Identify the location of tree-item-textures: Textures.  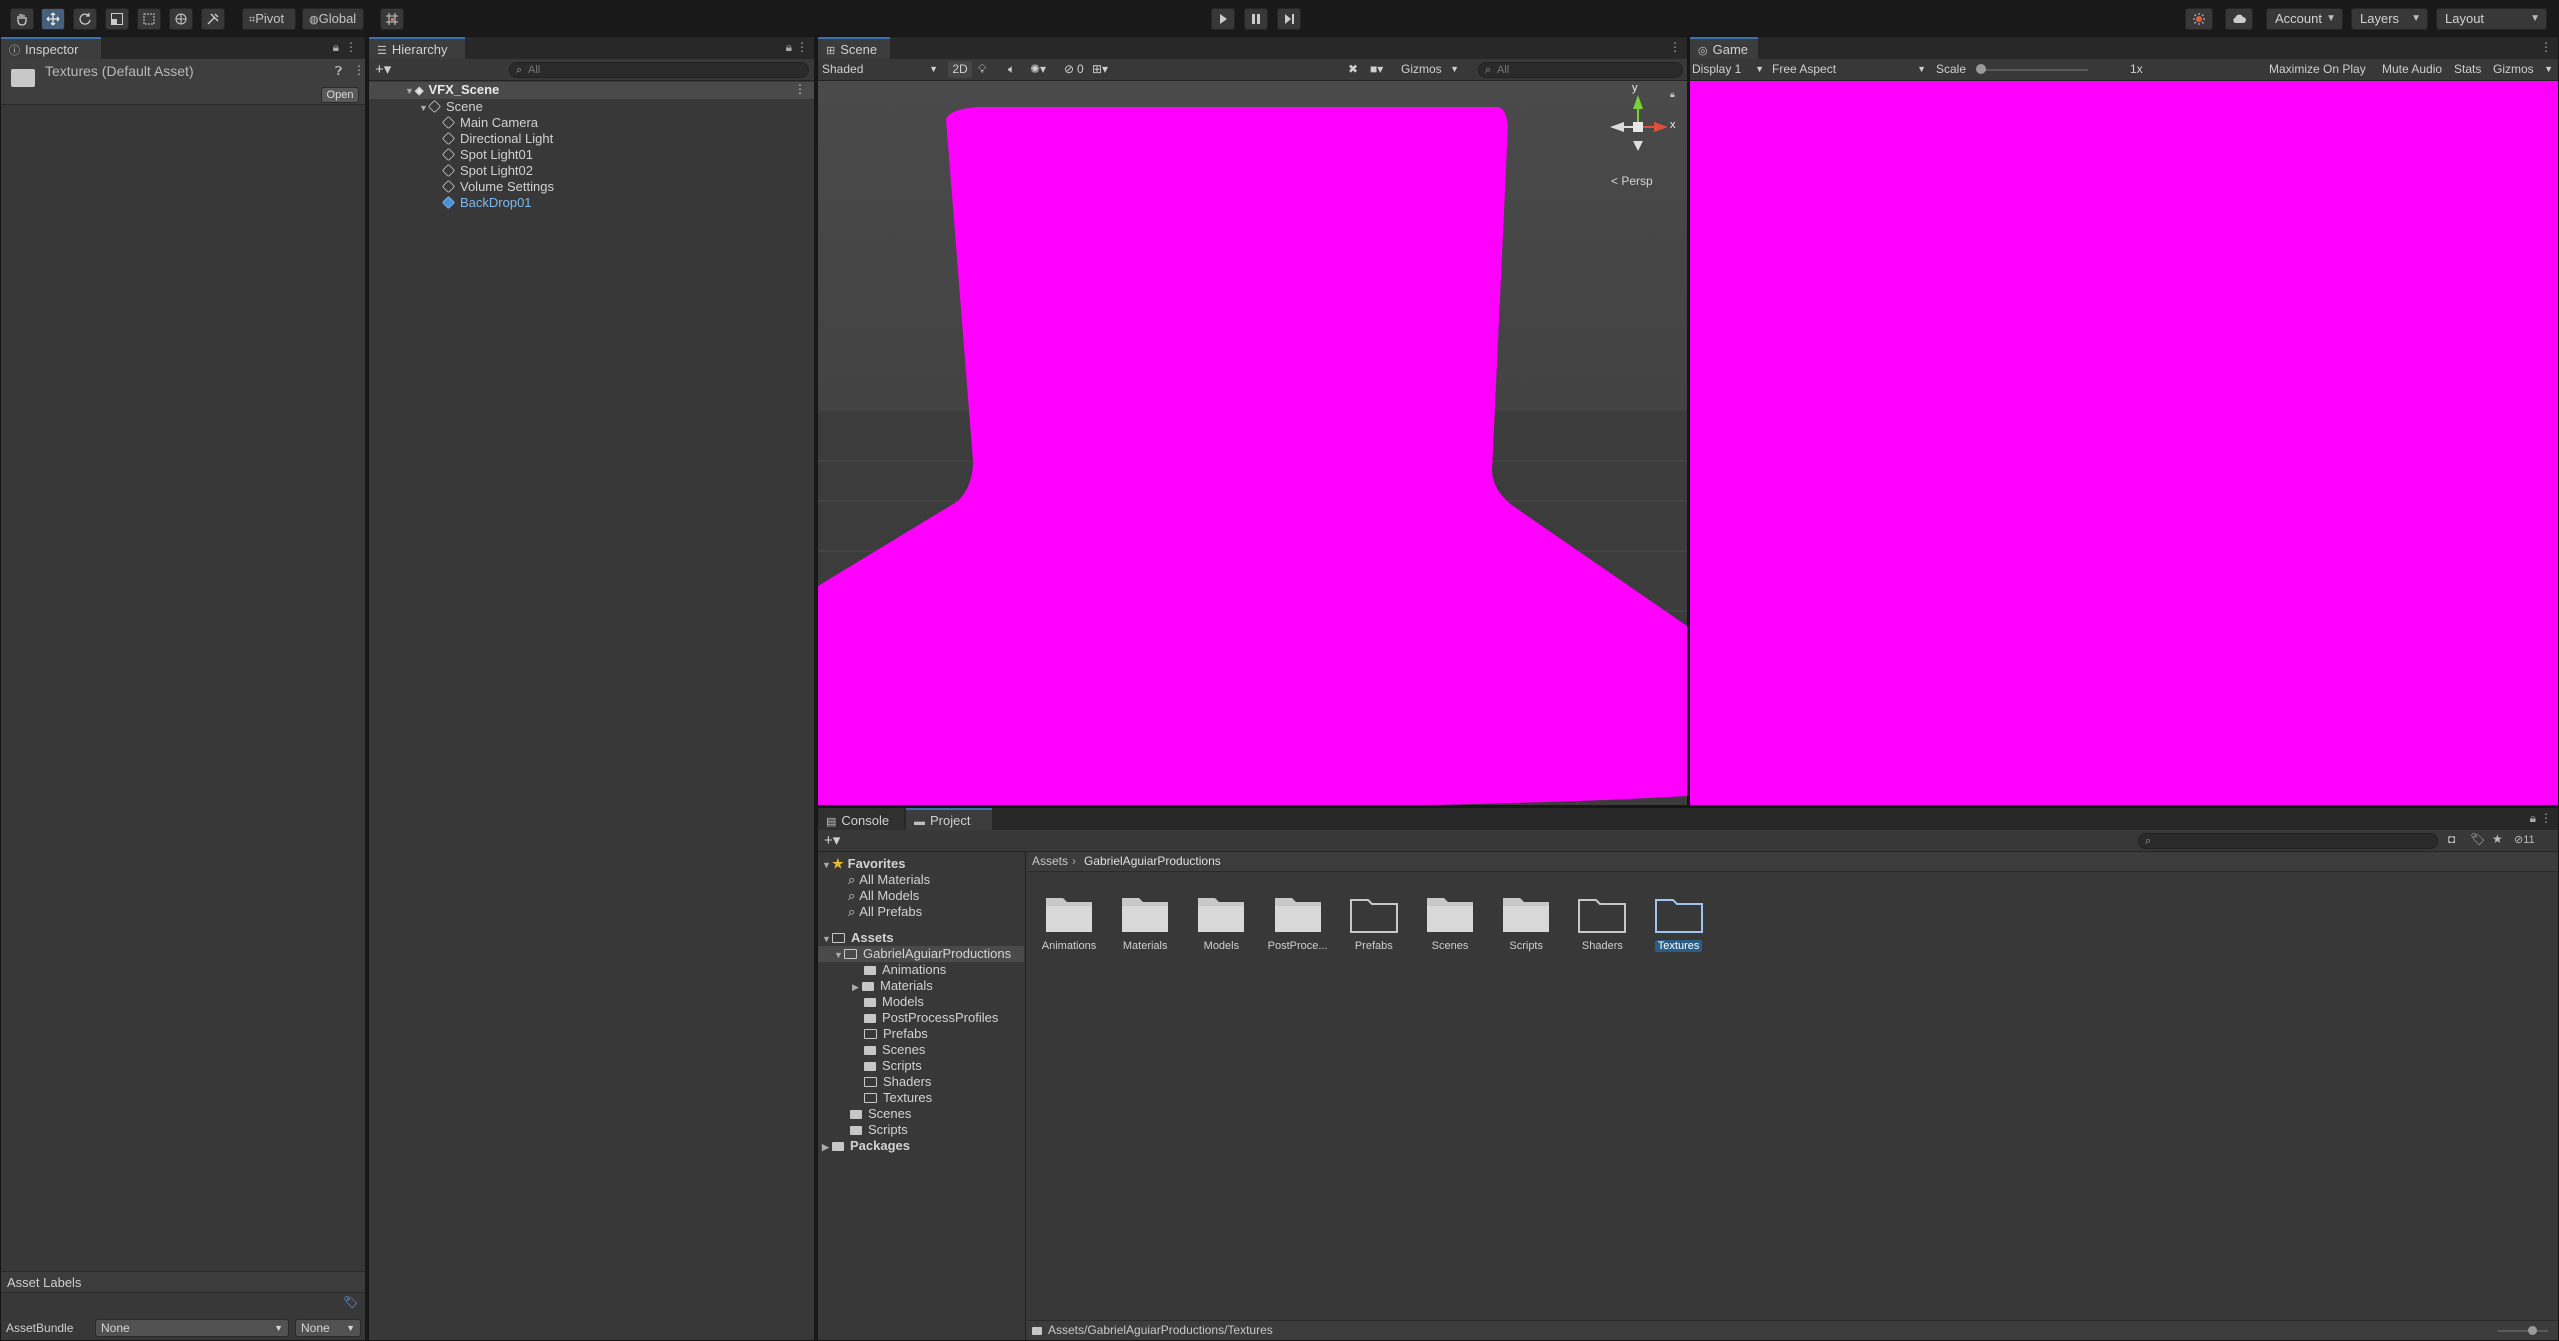
(898, 1098).